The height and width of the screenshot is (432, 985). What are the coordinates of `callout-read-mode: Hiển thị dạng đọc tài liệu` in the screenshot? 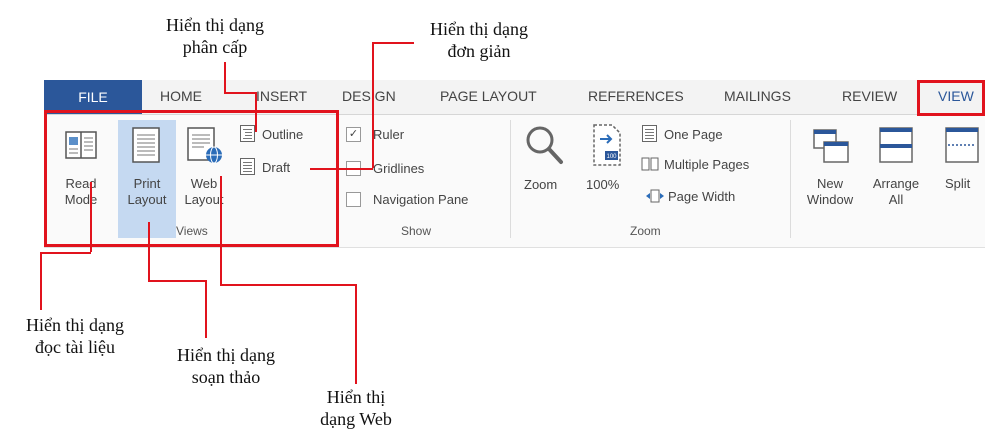 It's located at (75, 336).